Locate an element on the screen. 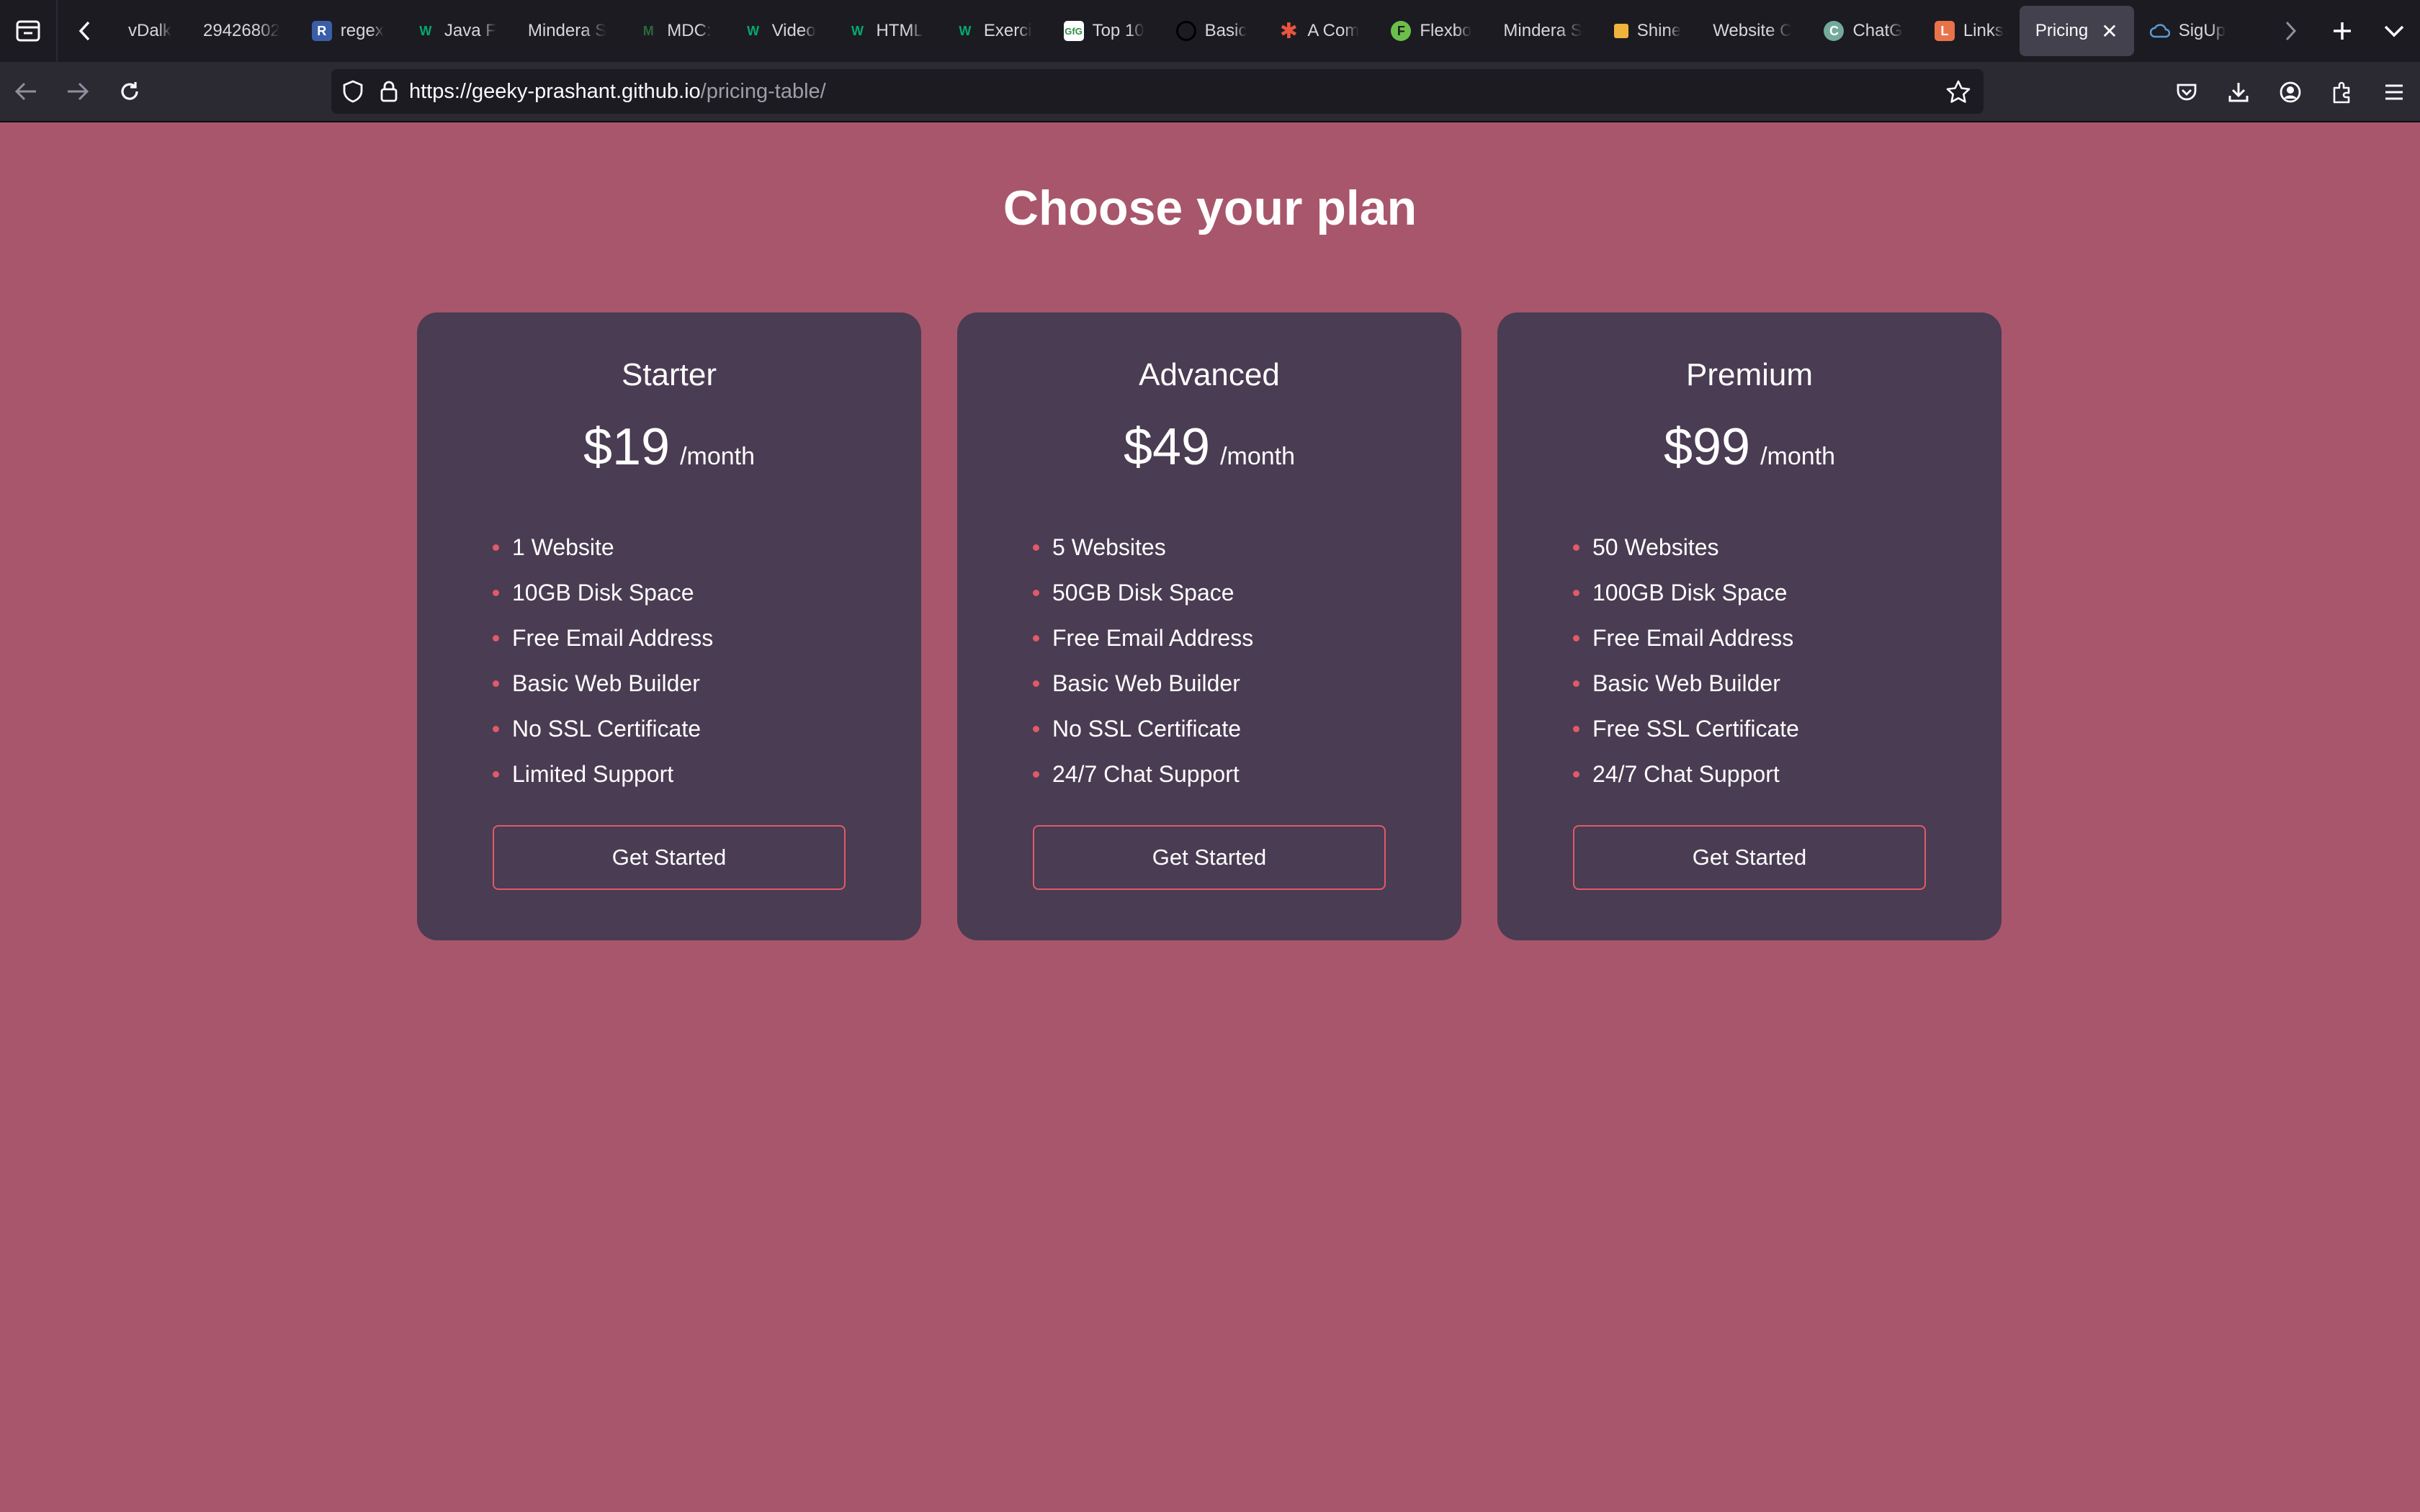  feature-text: 5 Websites is located at coordinates (1109, 547).